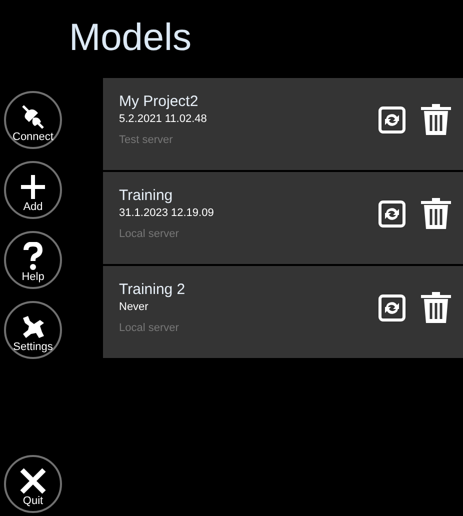 This screenshot has height=516, width=463. I want to click on page-title: Models, so click(130, 38).